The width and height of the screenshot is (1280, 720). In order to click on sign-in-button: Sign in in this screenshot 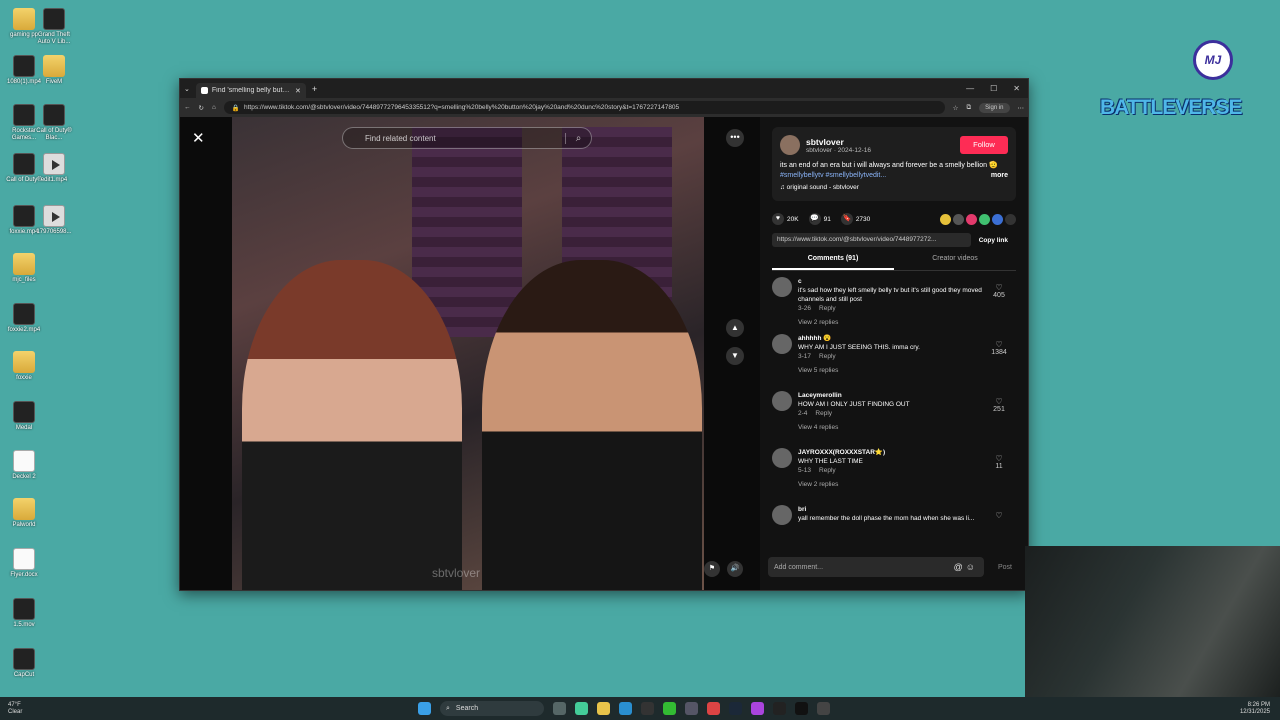, I will do `click(994, 107)`.